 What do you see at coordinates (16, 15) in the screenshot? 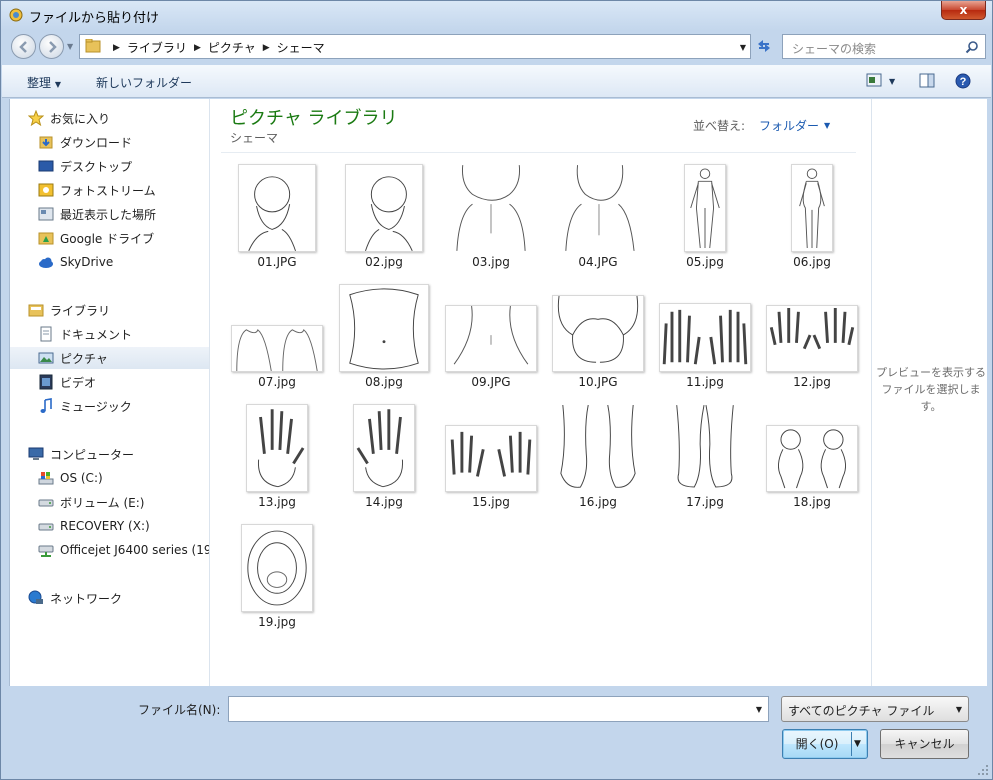
I see `app-icon` at bounding box center [16, 15].